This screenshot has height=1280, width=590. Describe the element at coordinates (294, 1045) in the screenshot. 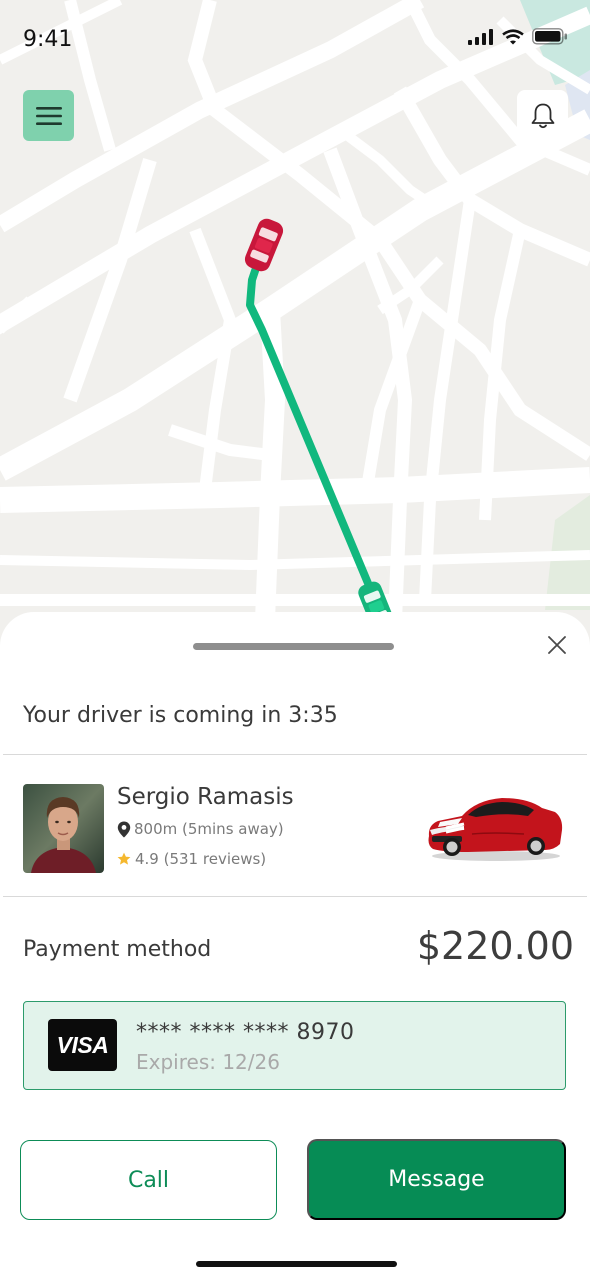

I see `payment-card: VISA **** **** **** 8970 Expires: 12/26` at that location.